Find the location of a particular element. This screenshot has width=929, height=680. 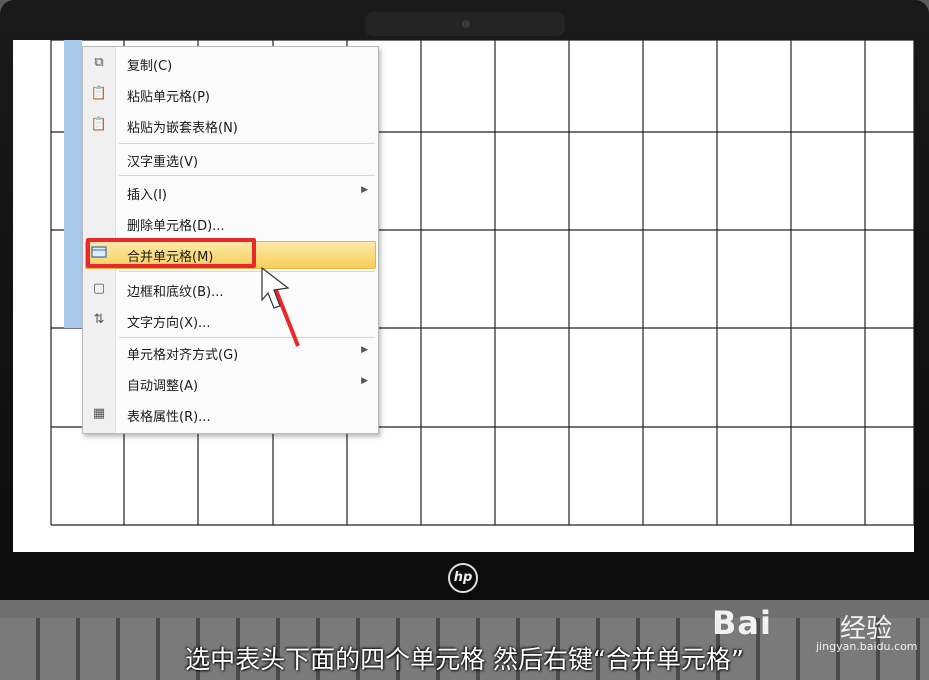

selected-cells-highlight is located at coordinates (73, 184).